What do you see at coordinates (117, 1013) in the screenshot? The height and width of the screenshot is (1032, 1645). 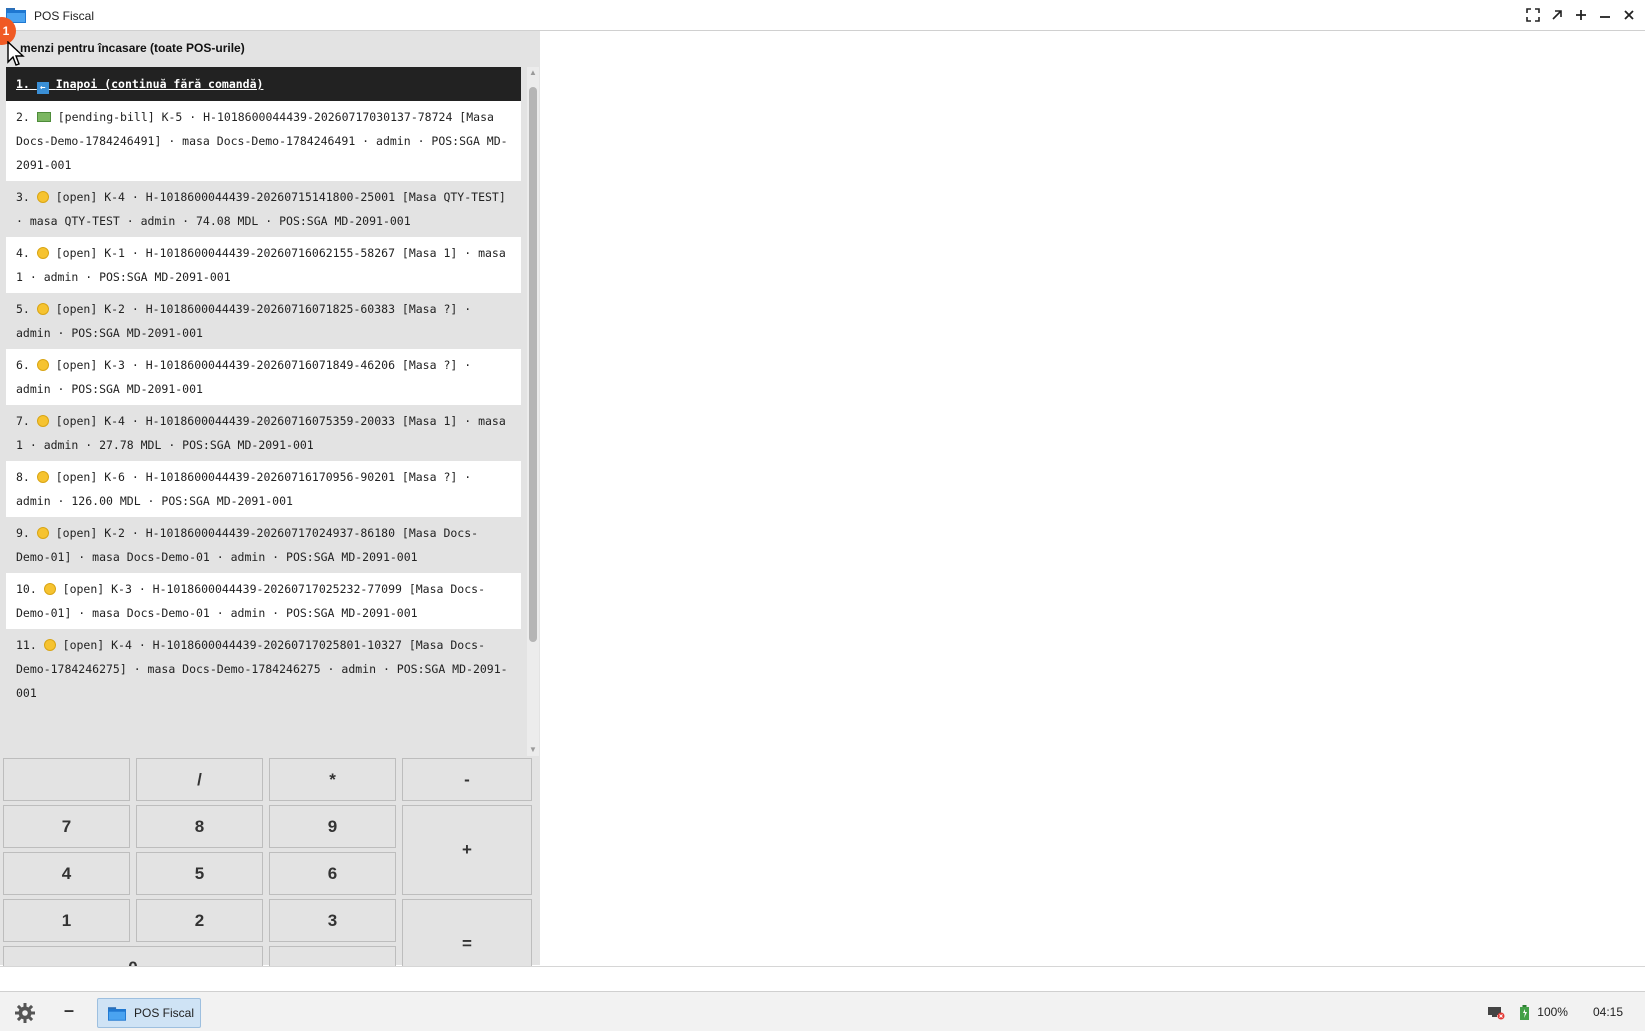 I see `folder-app-icon` at bounding box center [117, 1013].